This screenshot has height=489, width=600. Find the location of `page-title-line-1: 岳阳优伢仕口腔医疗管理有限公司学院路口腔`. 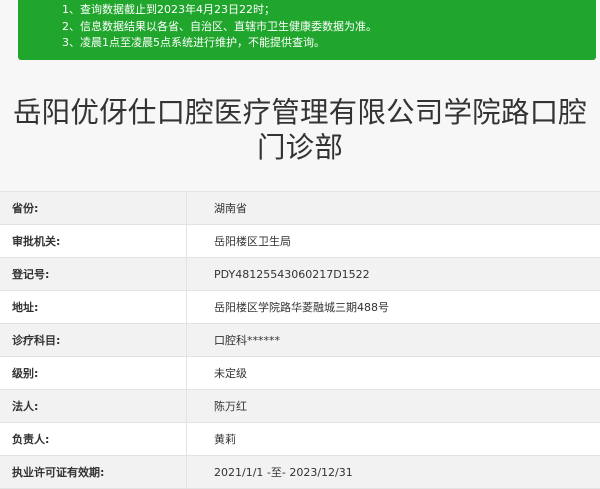

page-title-line-1: 岳阳优伢仕口腔医疗管理有限公司学院路口腔 is located at coordinates (299, 112).